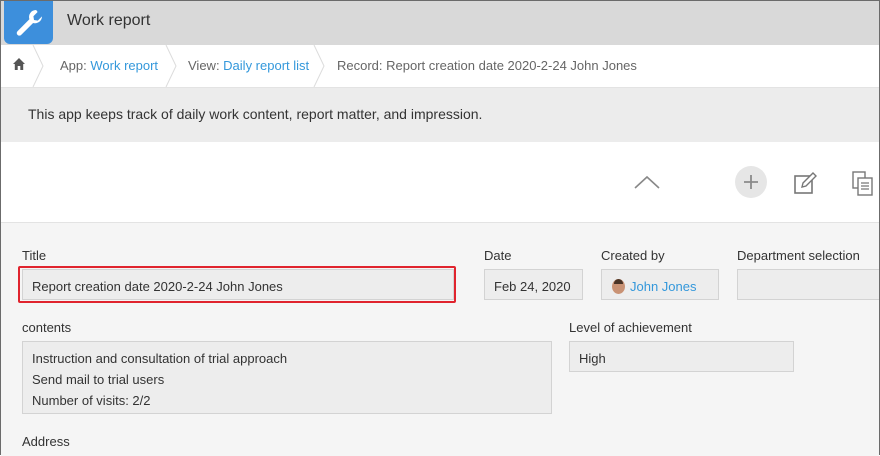 The image size is (880, 456). Describe the element at coordinates (647, 184) in the screenshot. I see `chevron-up-icon` at that location.